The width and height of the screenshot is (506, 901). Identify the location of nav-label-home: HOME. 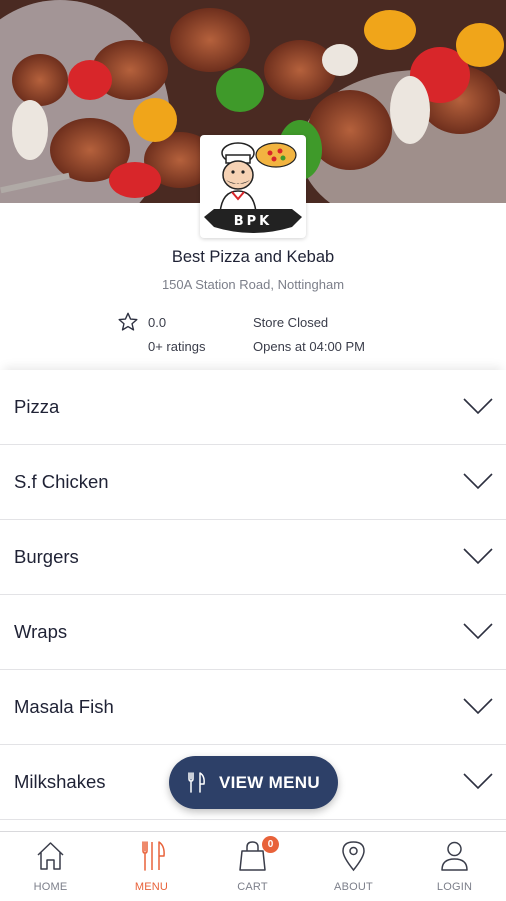
(50, 887).